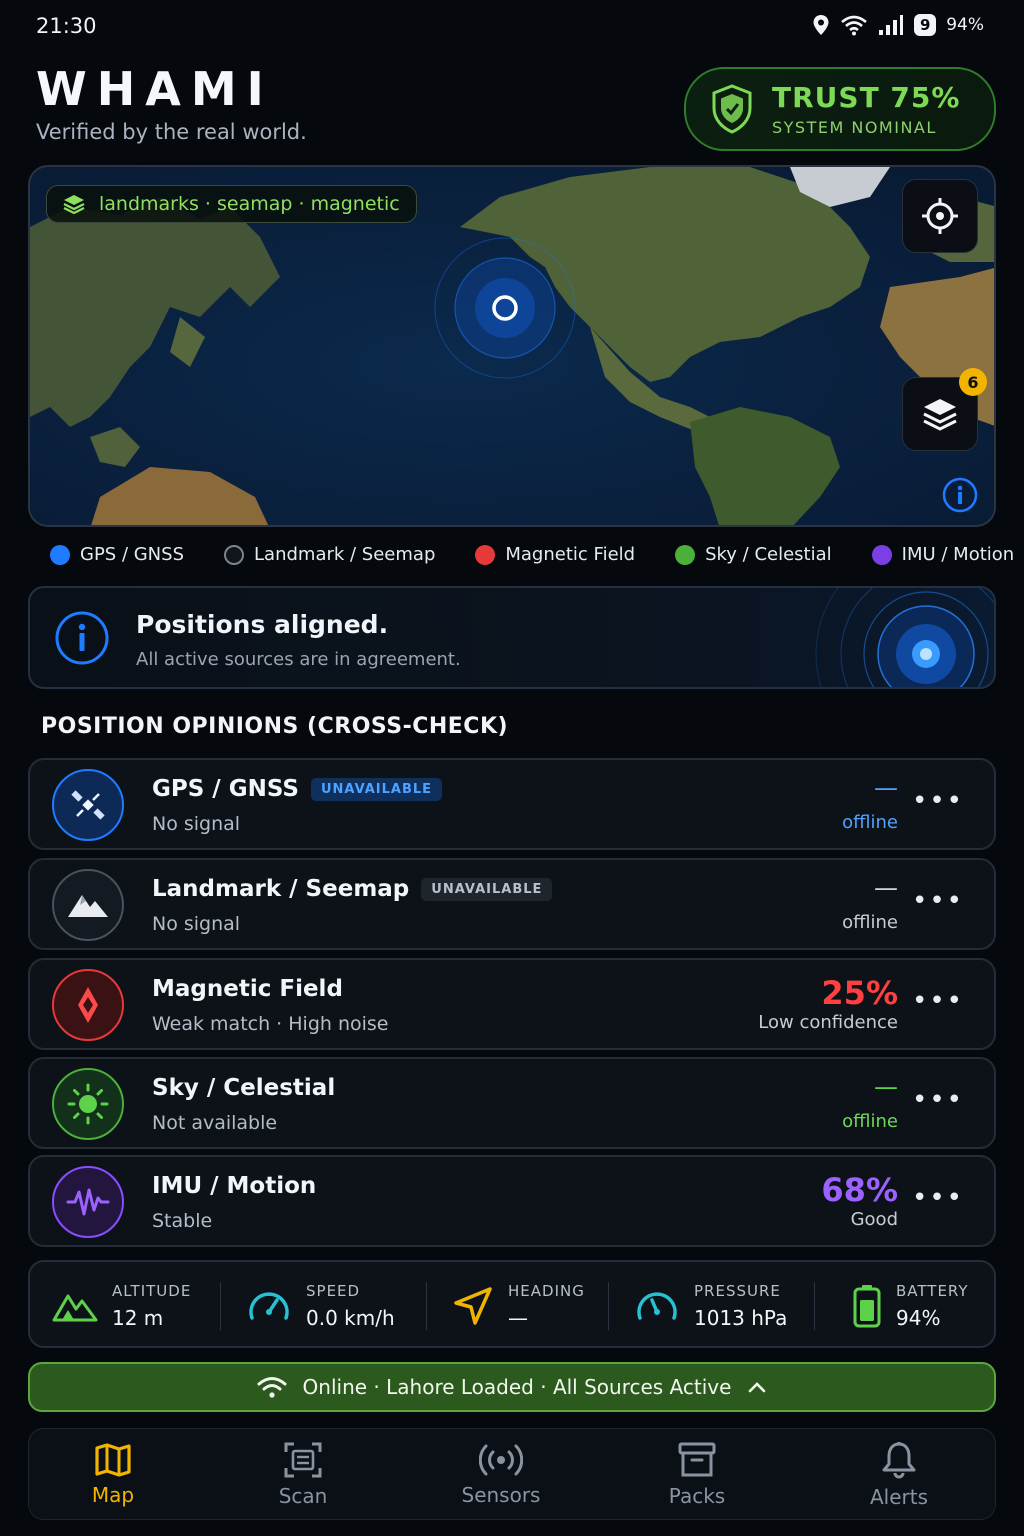 The width and height of the screenshot is (1024, 1536). I want to click on speedometer-icon, so click(269, 1306).